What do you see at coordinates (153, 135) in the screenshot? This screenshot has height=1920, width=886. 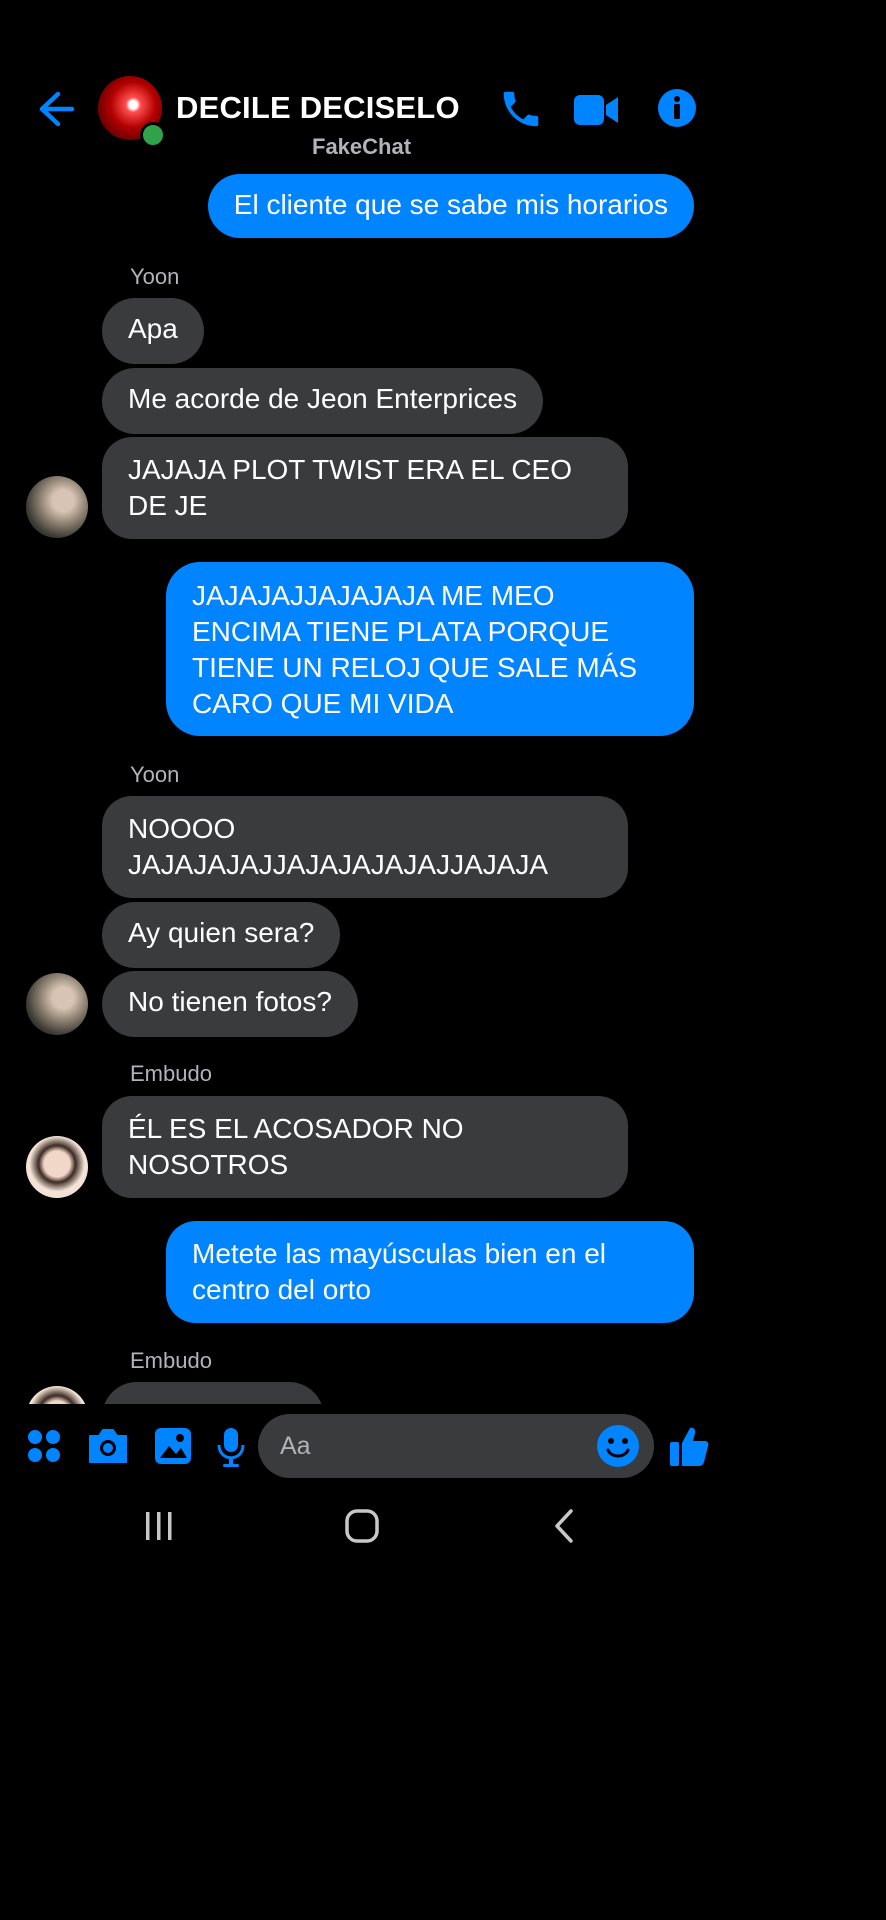 I see `online-status-dot` at bounding box center [153, 135].